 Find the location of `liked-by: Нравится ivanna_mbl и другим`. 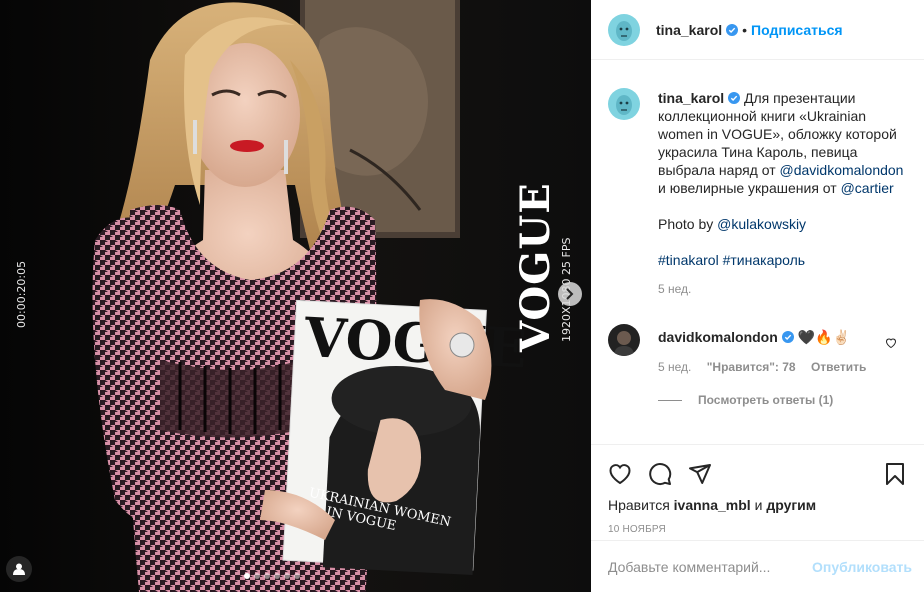

liked-by: Нравится ivanna_mbl и другим is located at coordinates (757, 505).